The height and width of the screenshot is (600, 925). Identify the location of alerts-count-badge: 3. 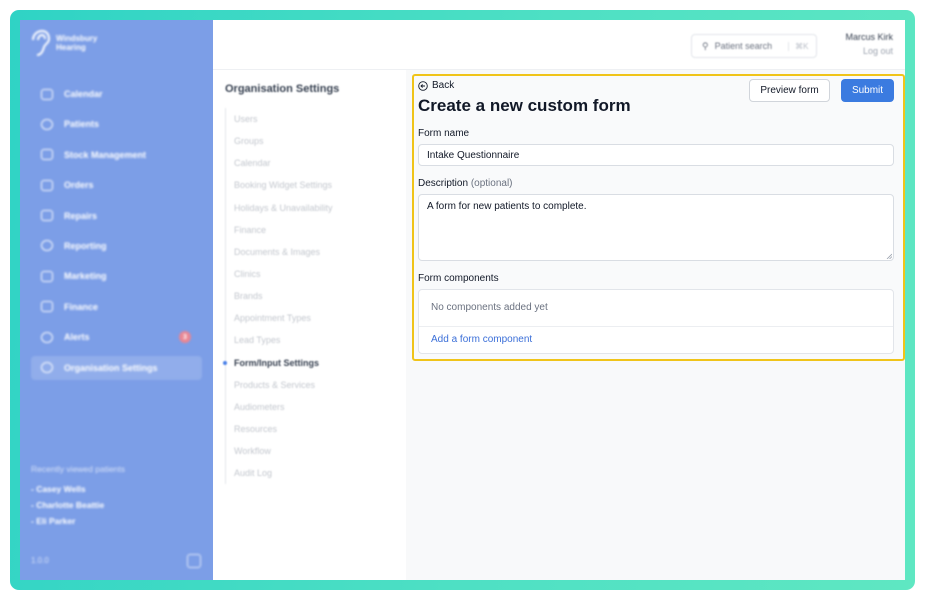
(185, 337).